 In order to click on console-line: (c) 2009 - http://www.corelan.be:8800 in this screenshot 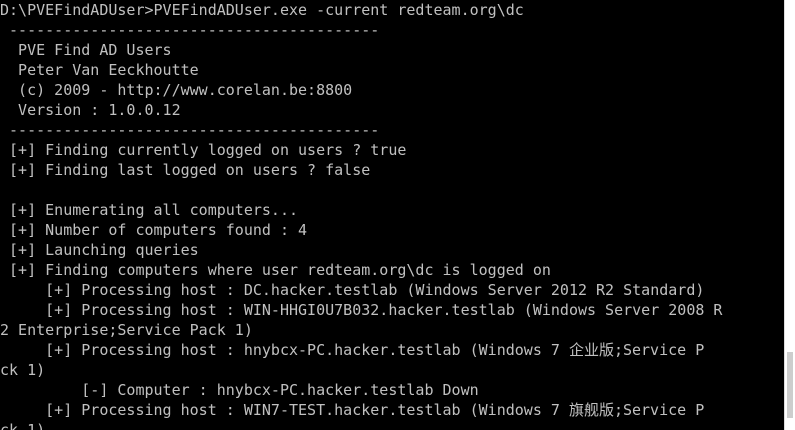, I will do `click(176, 90)`.